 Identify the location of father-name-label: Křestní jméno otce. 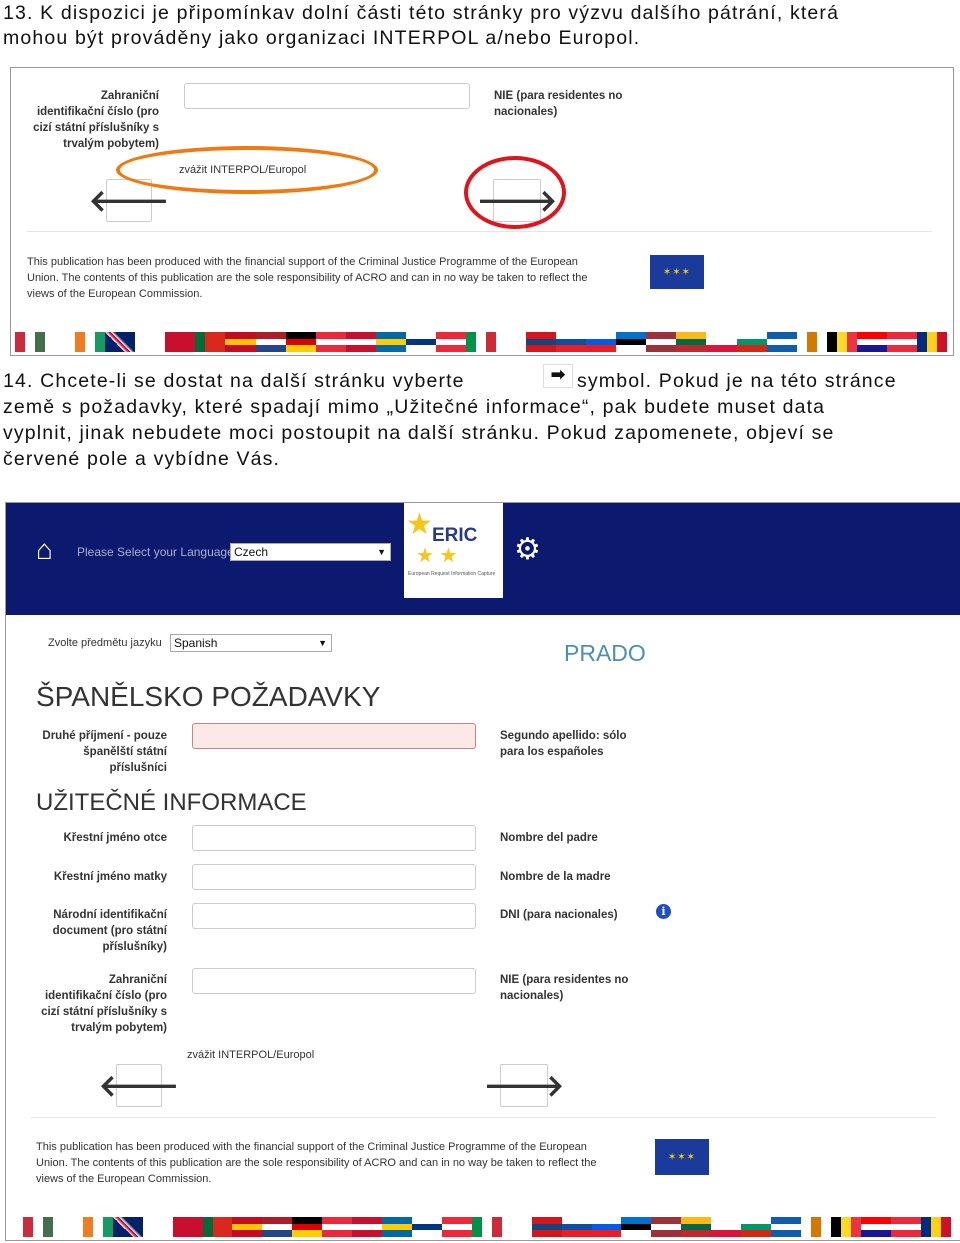
(115, 838).